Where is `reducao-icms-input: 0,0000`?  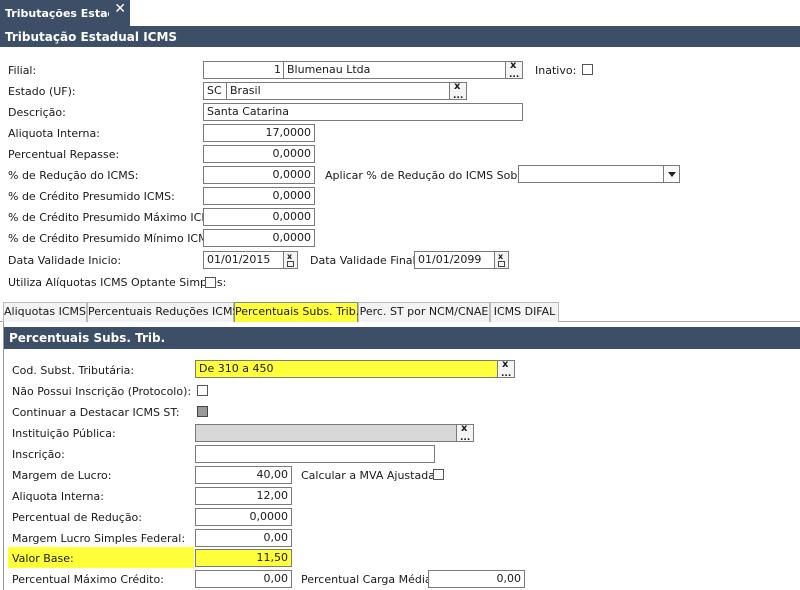
reducao-icms-input: 0,0000 is located at coordinates (259, 175).